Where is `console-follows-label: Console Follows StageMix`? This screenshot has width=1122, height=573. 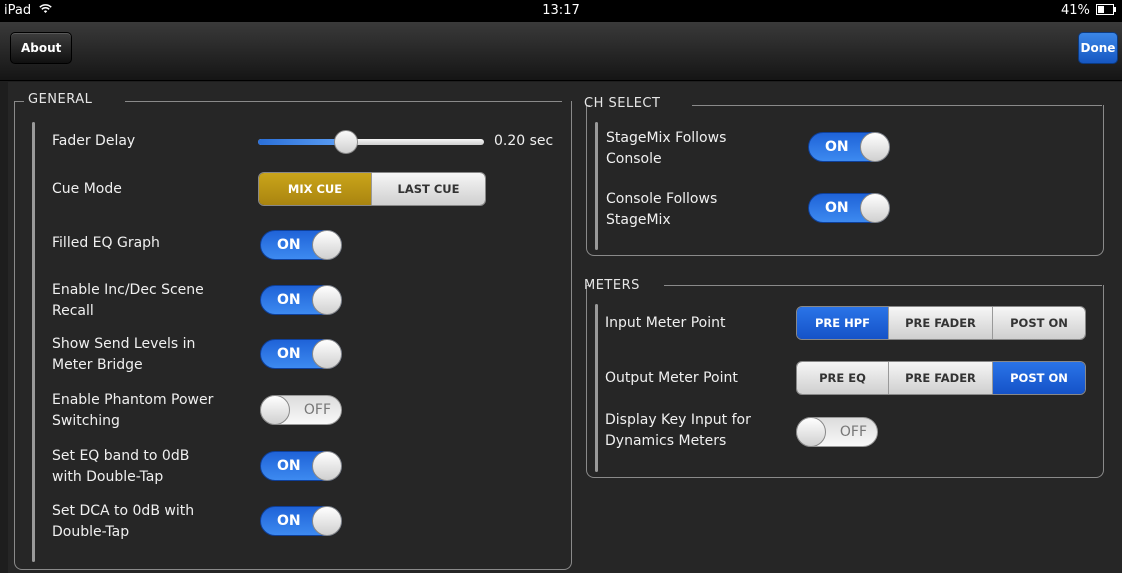 console-follows-label: Console Follows StageMix is located at coordinates (661, 210).